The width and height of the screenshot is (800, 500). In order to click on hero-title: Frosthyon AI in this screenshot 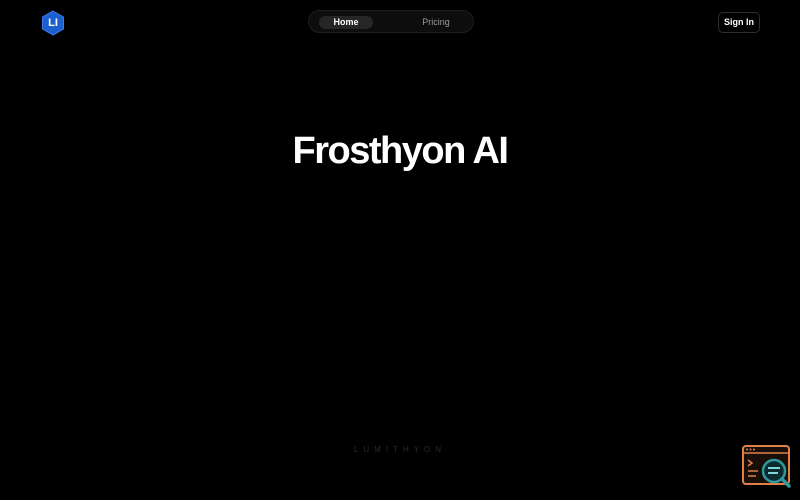, I will do `click(400, 151)`.